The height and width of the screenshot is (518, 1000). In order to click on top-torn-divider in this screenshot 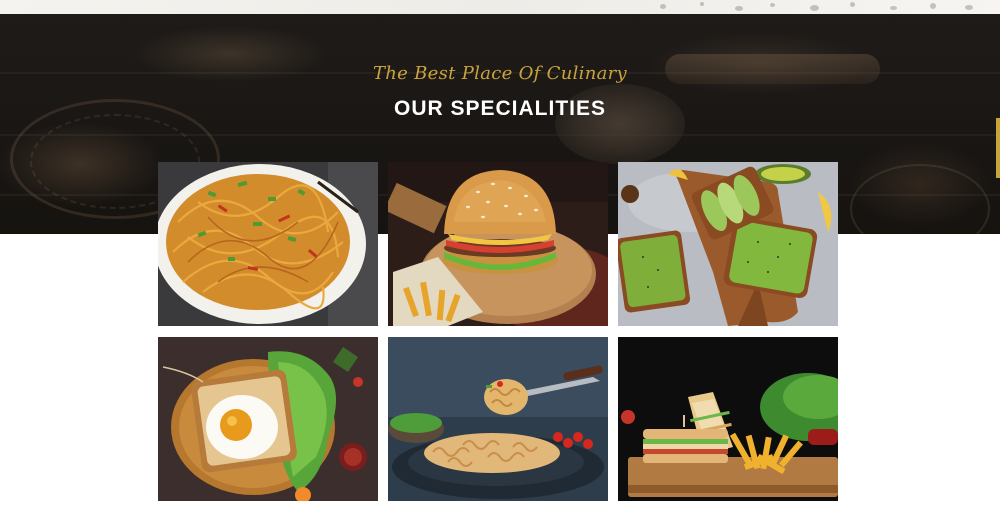, I will do `click(500, 7)`.